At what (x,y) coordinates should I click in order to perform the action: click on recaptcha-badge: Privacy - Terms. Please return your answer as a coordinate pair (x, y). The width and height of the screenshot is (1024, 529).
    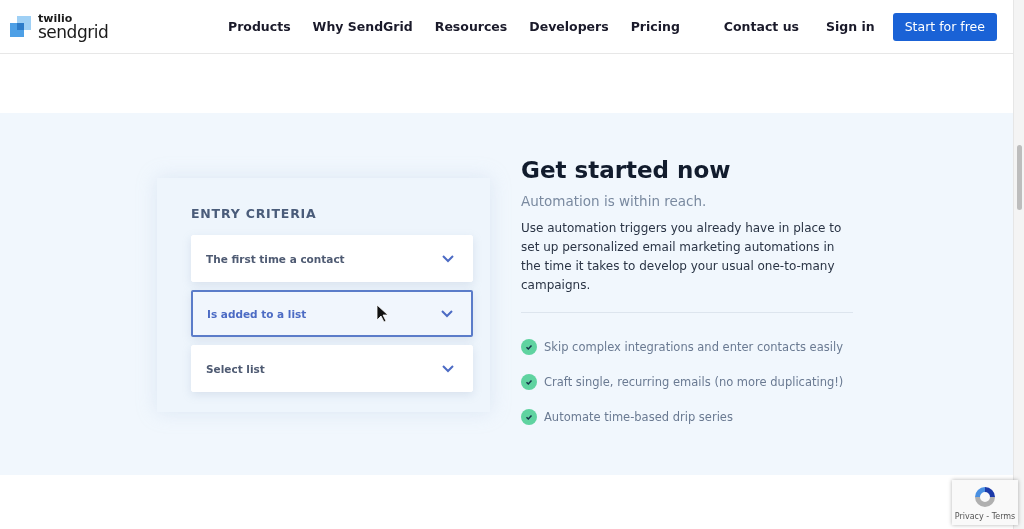
    Looking at the image, I should click on (985, 502).